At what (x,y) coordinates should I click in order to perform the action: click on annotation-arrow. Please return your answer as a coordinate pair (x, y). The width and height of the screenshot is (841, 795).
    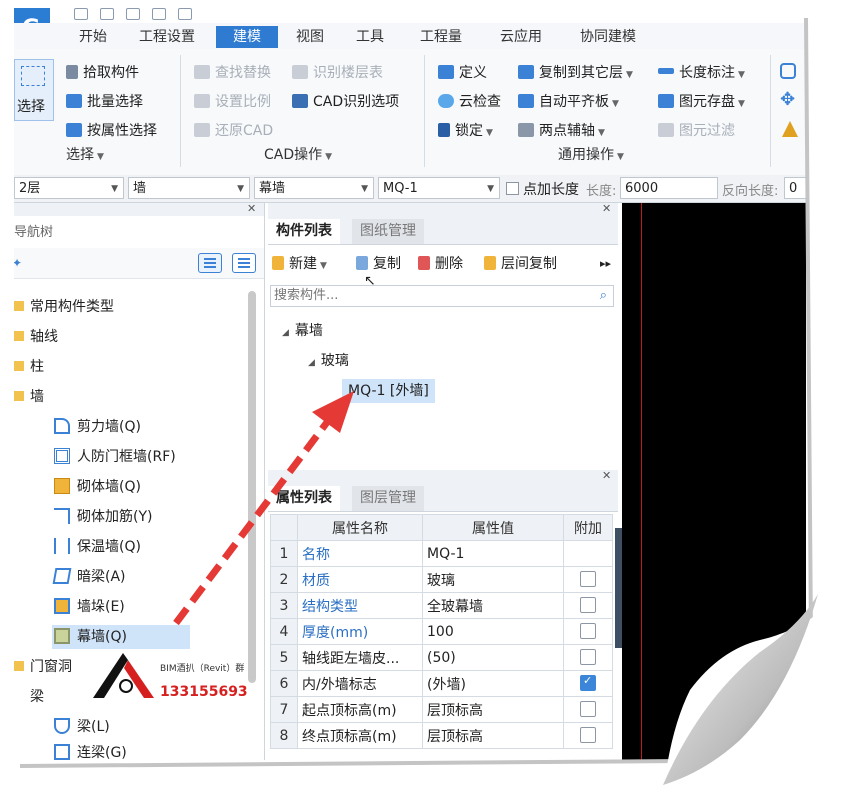
    Looking at the image, I should click on (263, 508).